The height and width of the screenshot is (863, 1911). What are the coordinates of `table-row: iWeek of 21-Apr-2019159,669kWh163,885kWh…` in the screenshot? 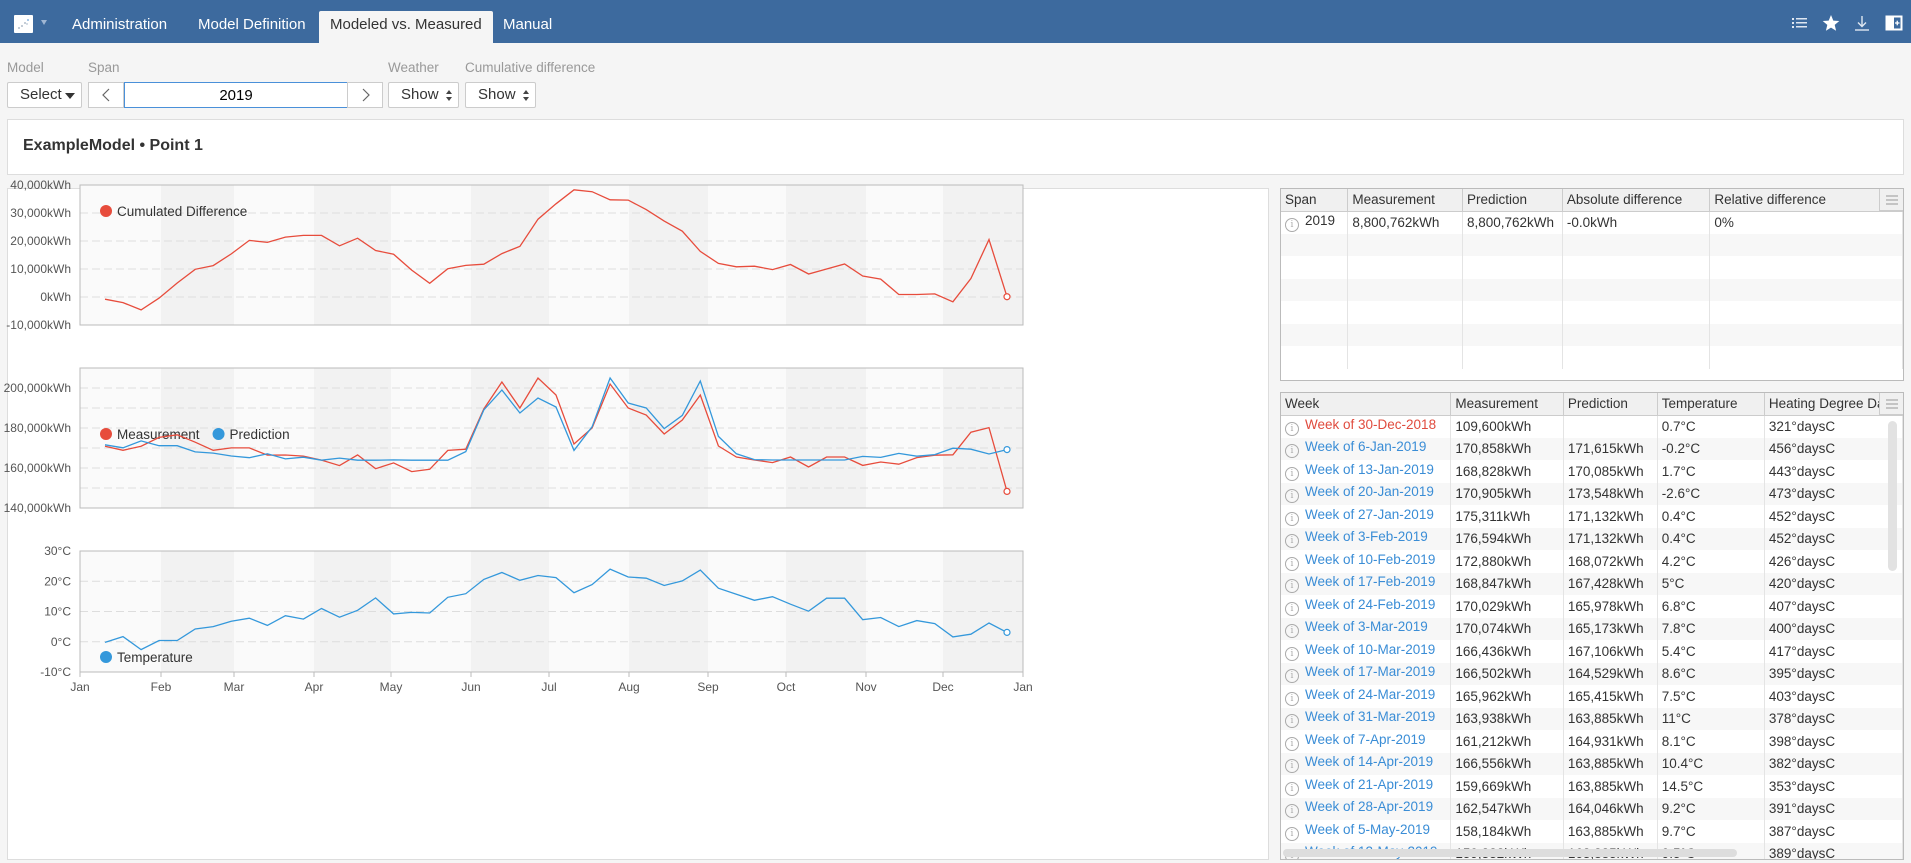 It's located at (1592, 786).